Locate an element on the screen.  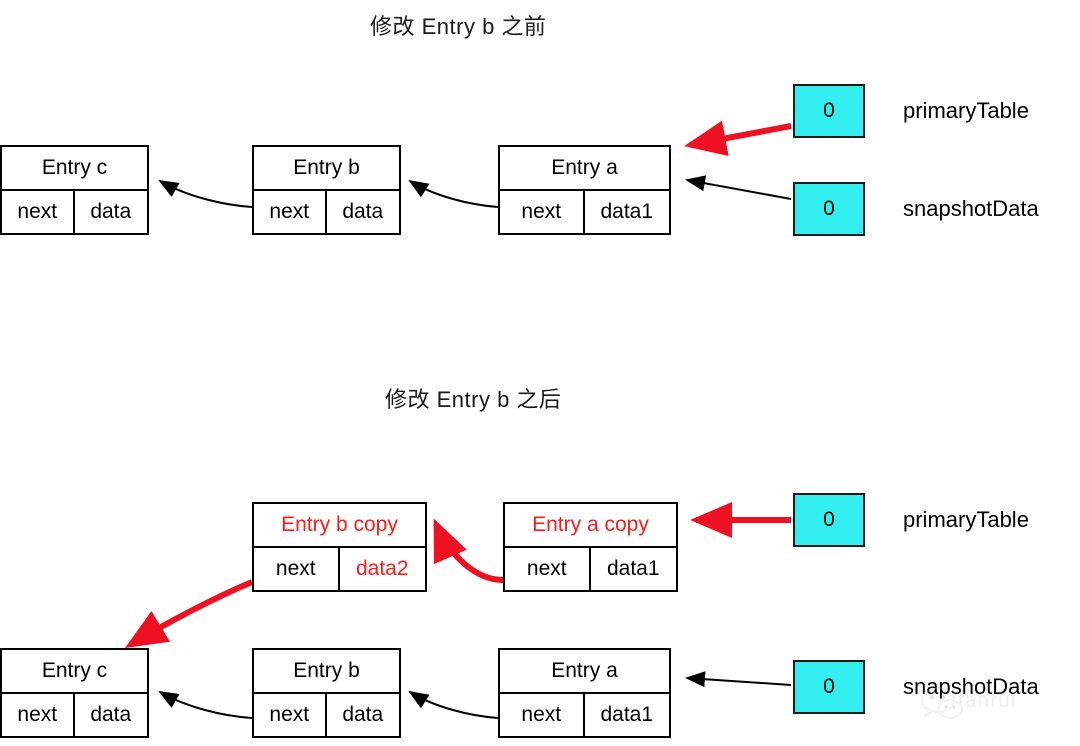
watermark-text: fanrui is located at coordinates (987, 700).